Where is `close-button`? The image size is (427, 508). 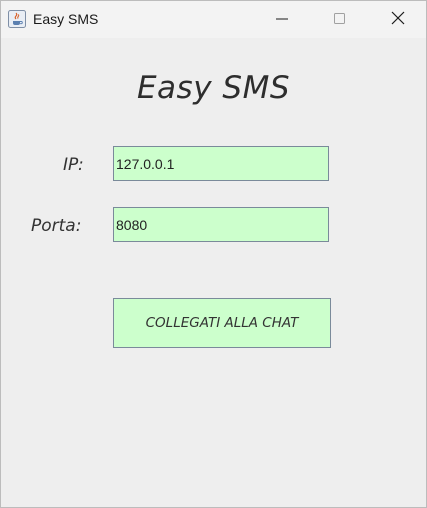 close-button is located at coordinates (398, 19).